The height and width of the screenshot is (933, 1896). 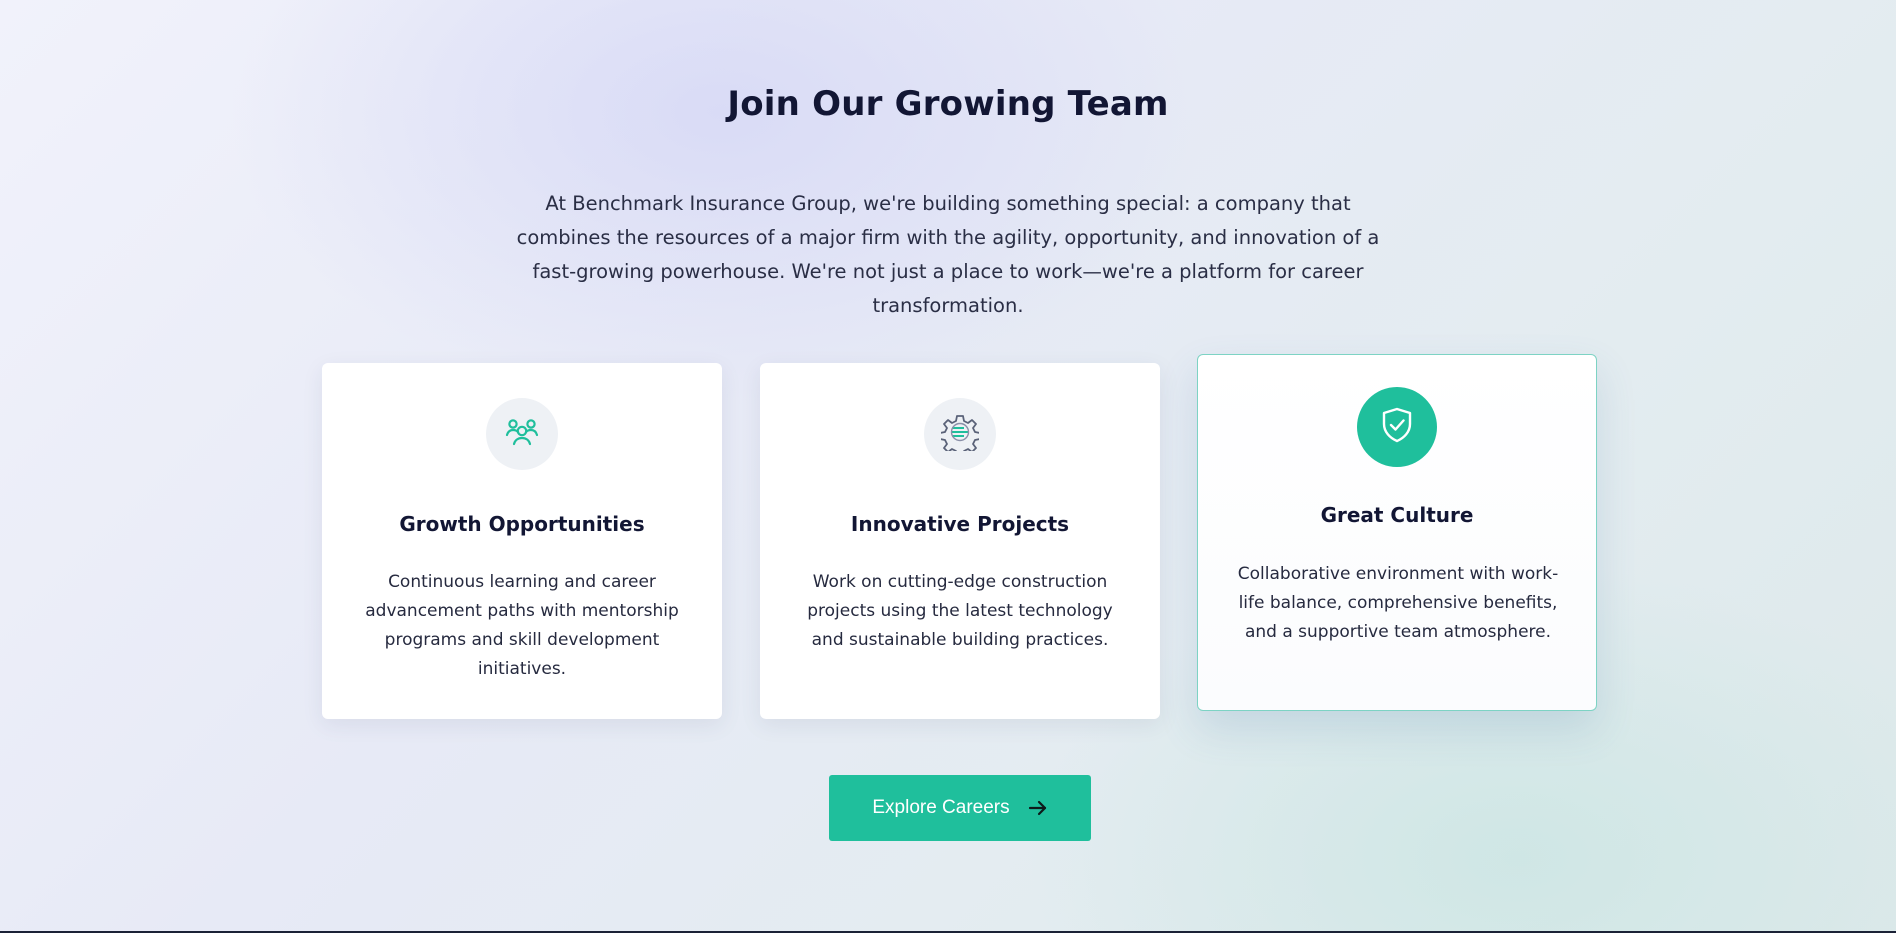 What do you see at coordinates (948, 104) in the screenshot?
I see `section-title: Join Our Growing Team` at bounding box center [948, 104].